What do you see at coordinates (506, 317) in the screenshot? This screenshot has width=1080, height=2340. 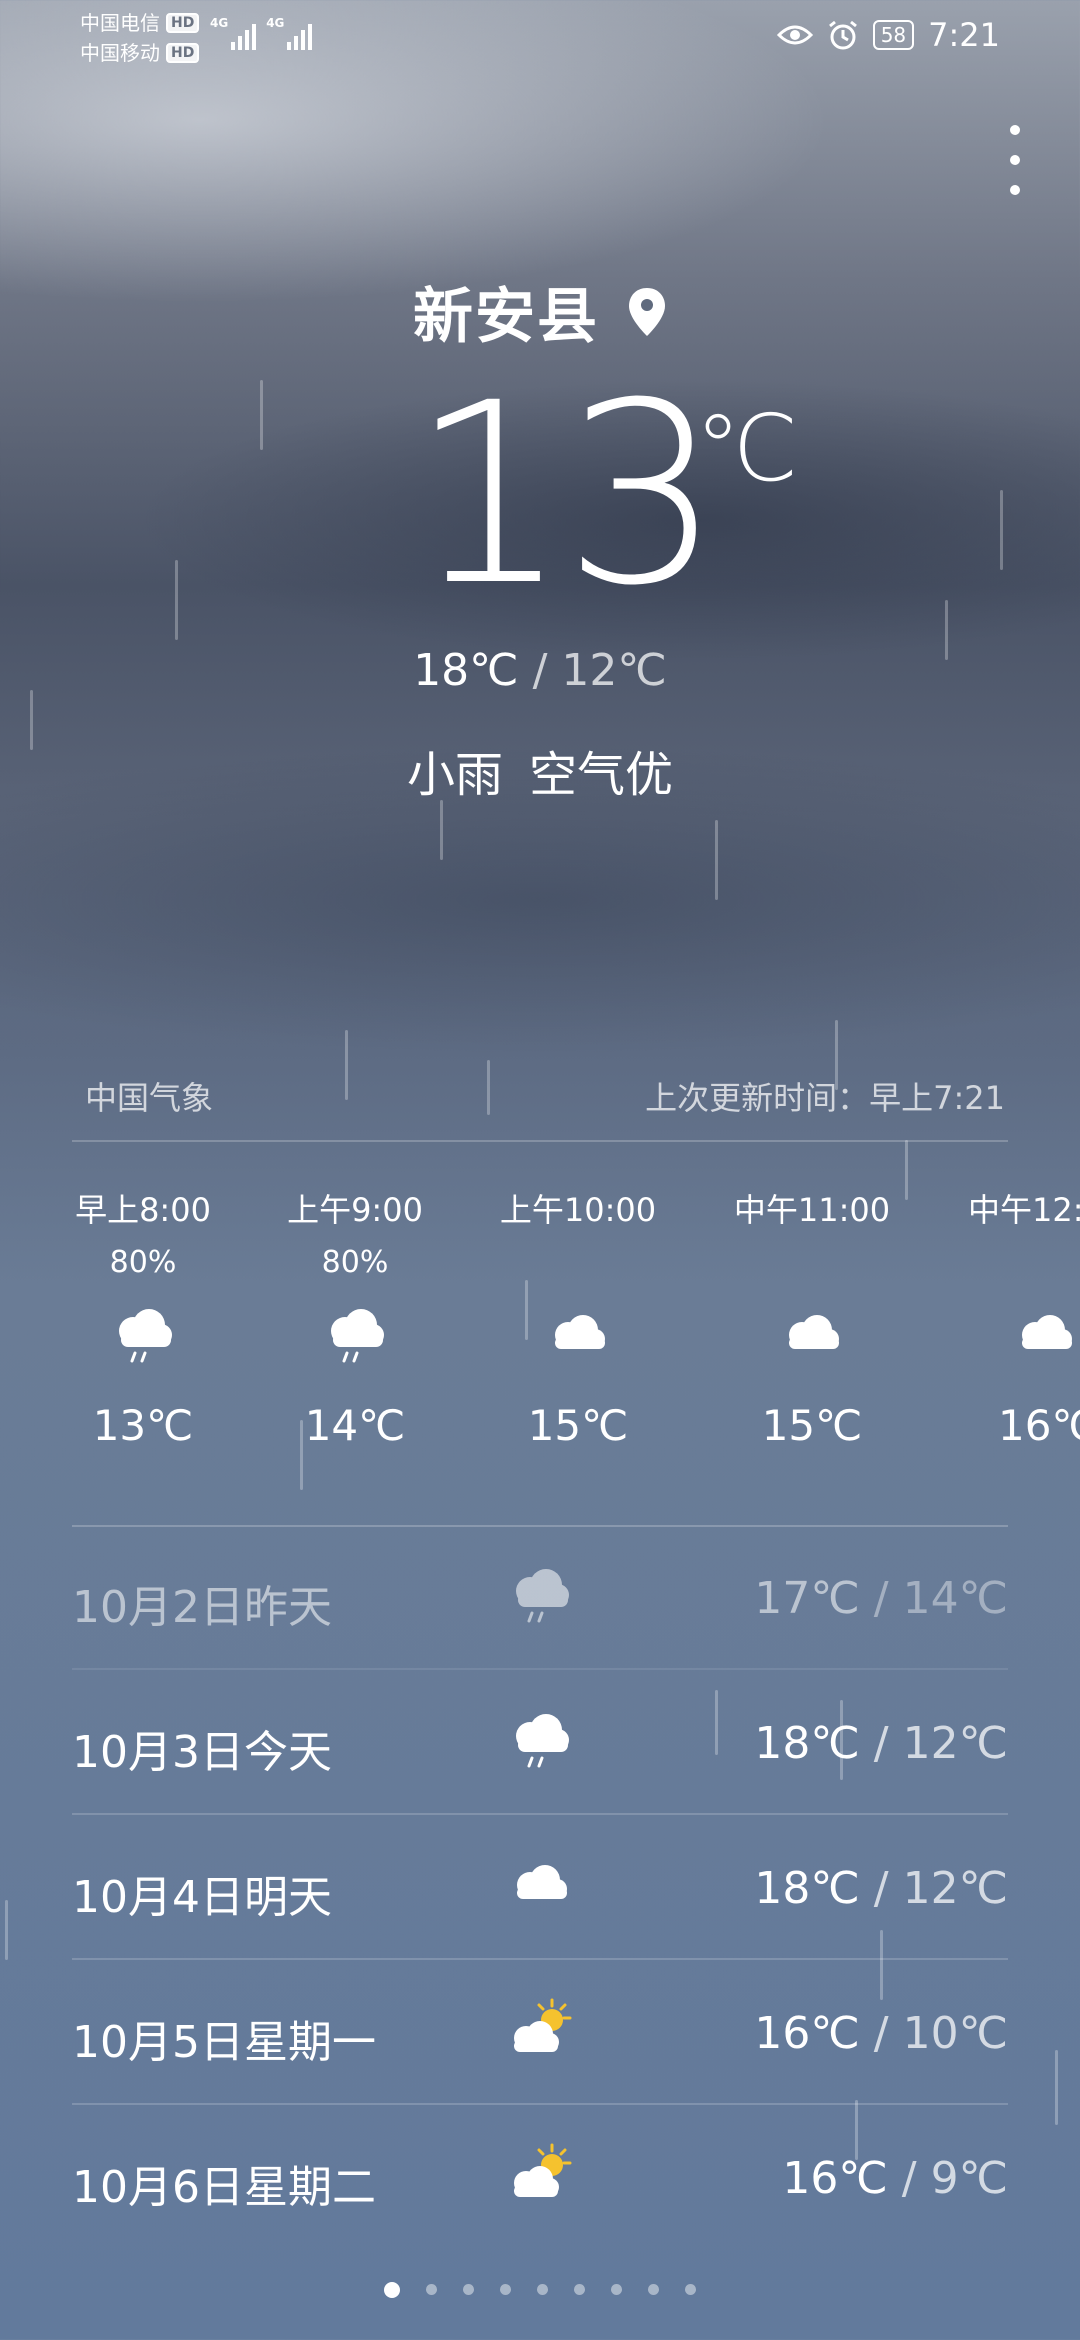 I see `city-name: 新安县` at bounding box center [506, 317].